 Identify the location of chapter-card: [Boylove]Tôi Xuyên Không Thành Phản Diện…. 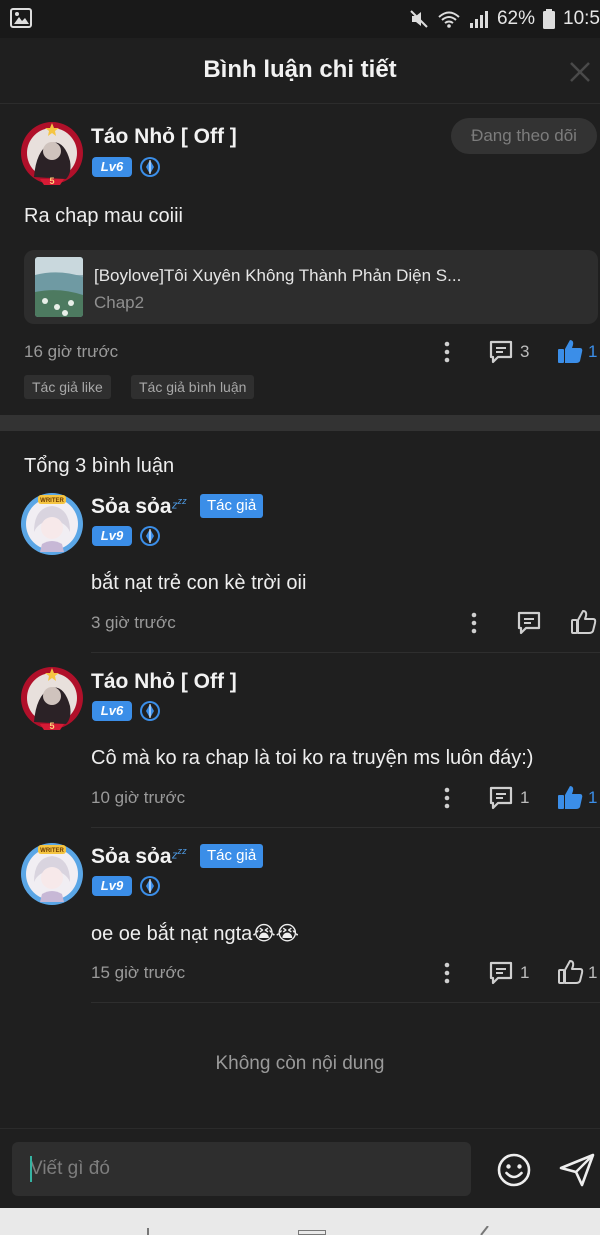
(311, 287).